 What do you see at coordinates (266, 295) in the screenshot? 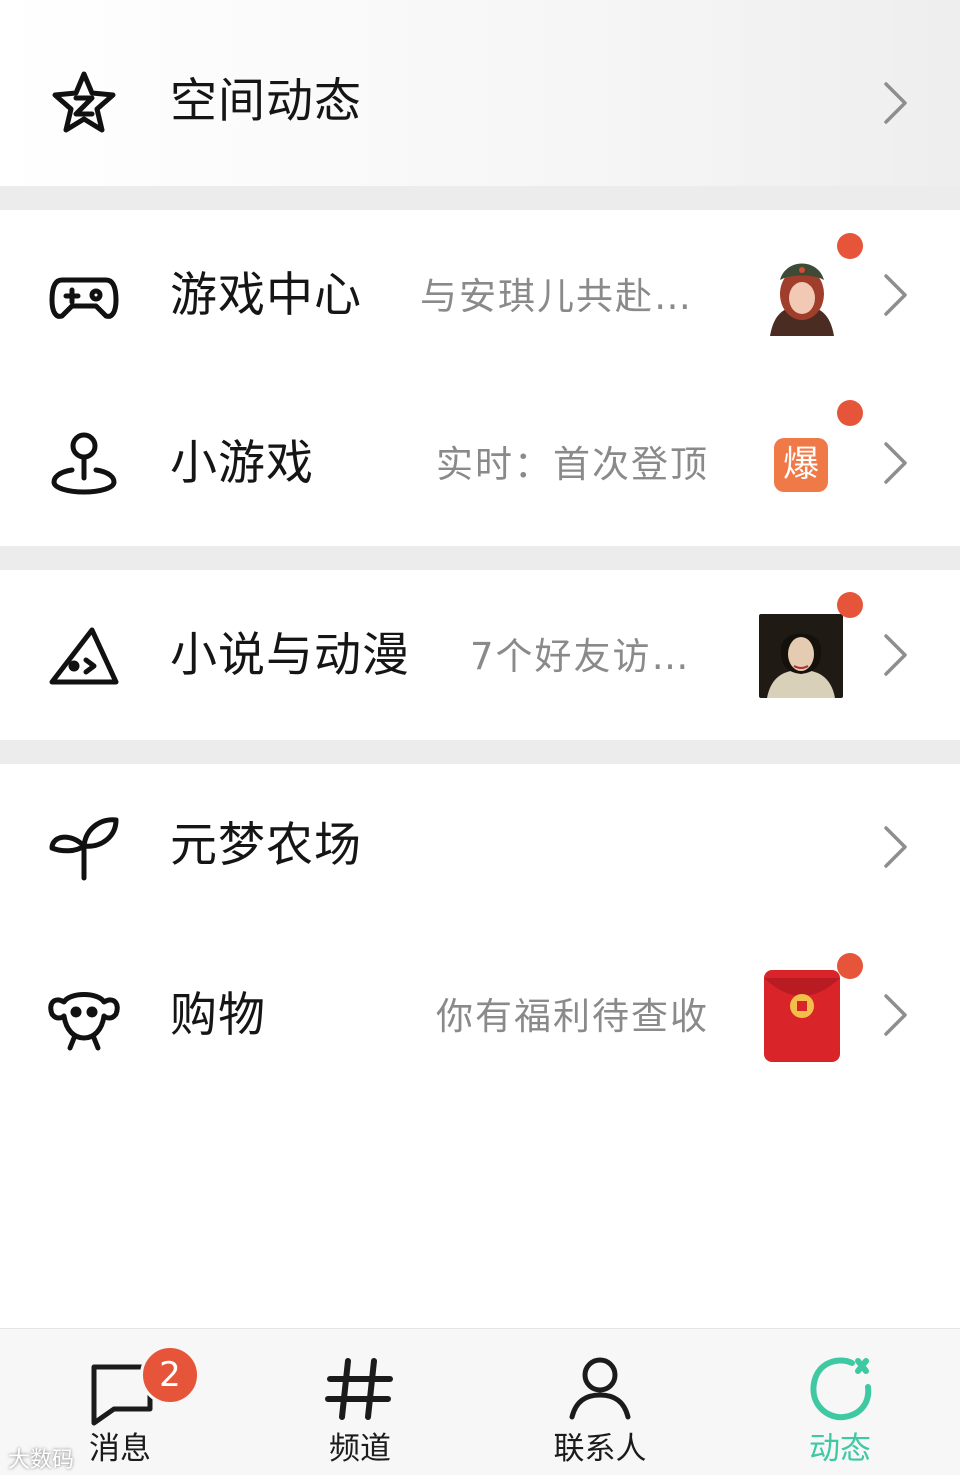
I see `menu-title: 游戏中心` at bounding box center [266, 295].